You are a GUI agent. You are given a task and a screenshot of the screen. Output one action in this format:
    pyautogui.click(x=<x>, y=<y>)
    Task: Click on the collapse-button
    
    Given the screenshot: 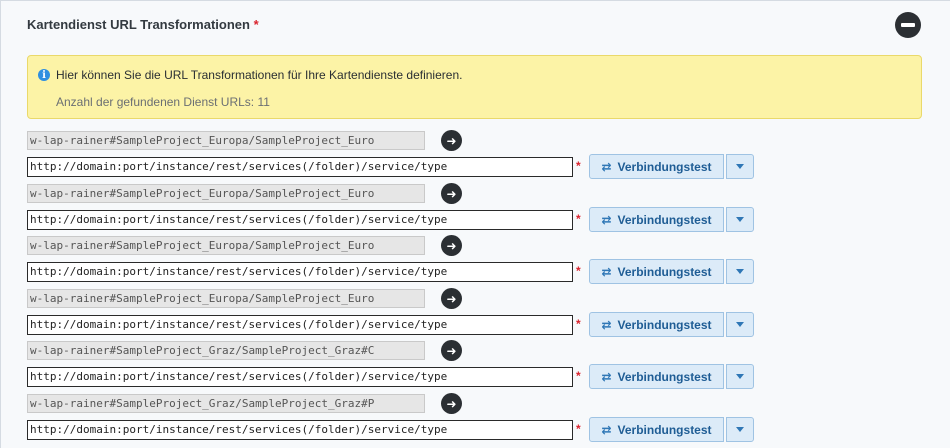 What is the action you would take?
    pyautogui.click(x=908, y=25)
    